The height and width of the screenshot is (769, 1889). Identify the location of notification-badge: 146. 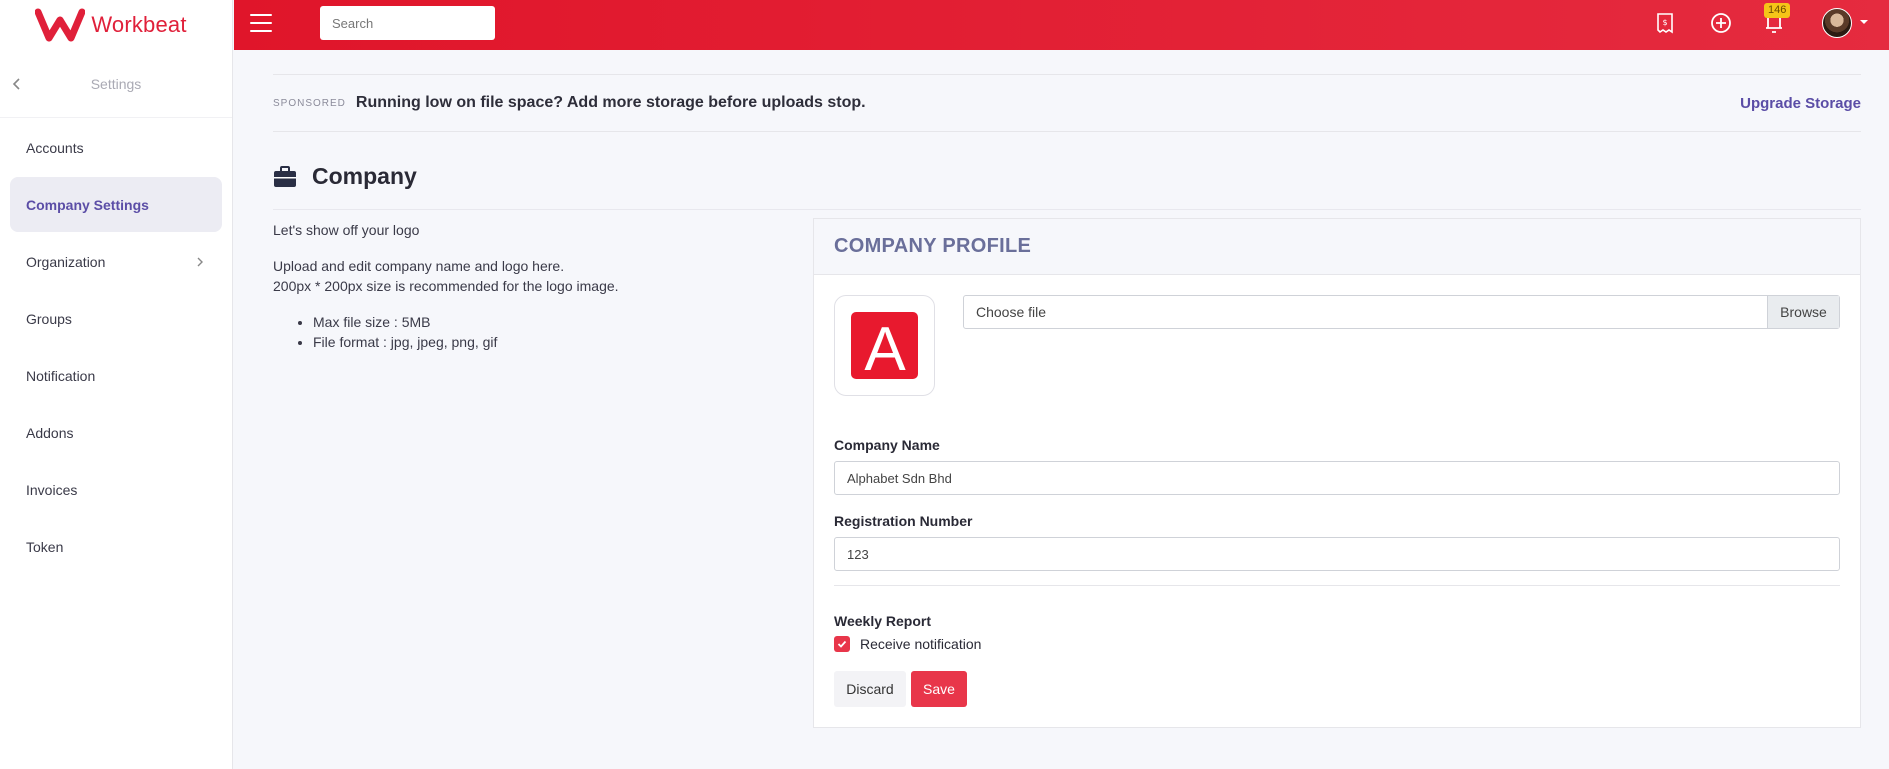
(1777, 10).